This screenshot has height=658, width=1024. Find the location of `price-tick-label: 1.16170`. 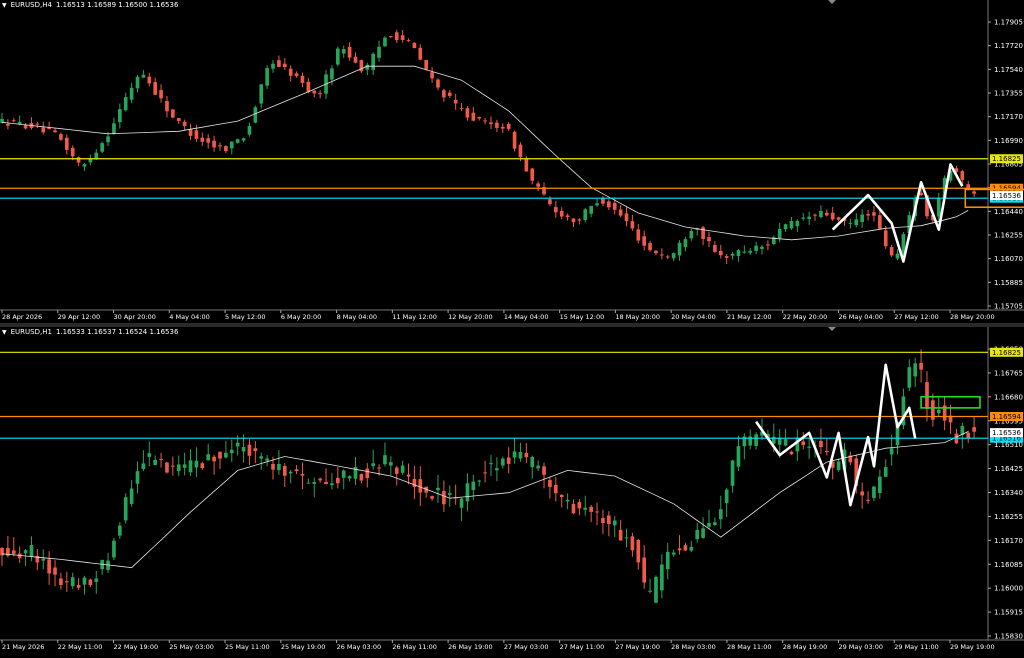

price-tick-label: 1.16170 is located at coordinates (1008, 541).